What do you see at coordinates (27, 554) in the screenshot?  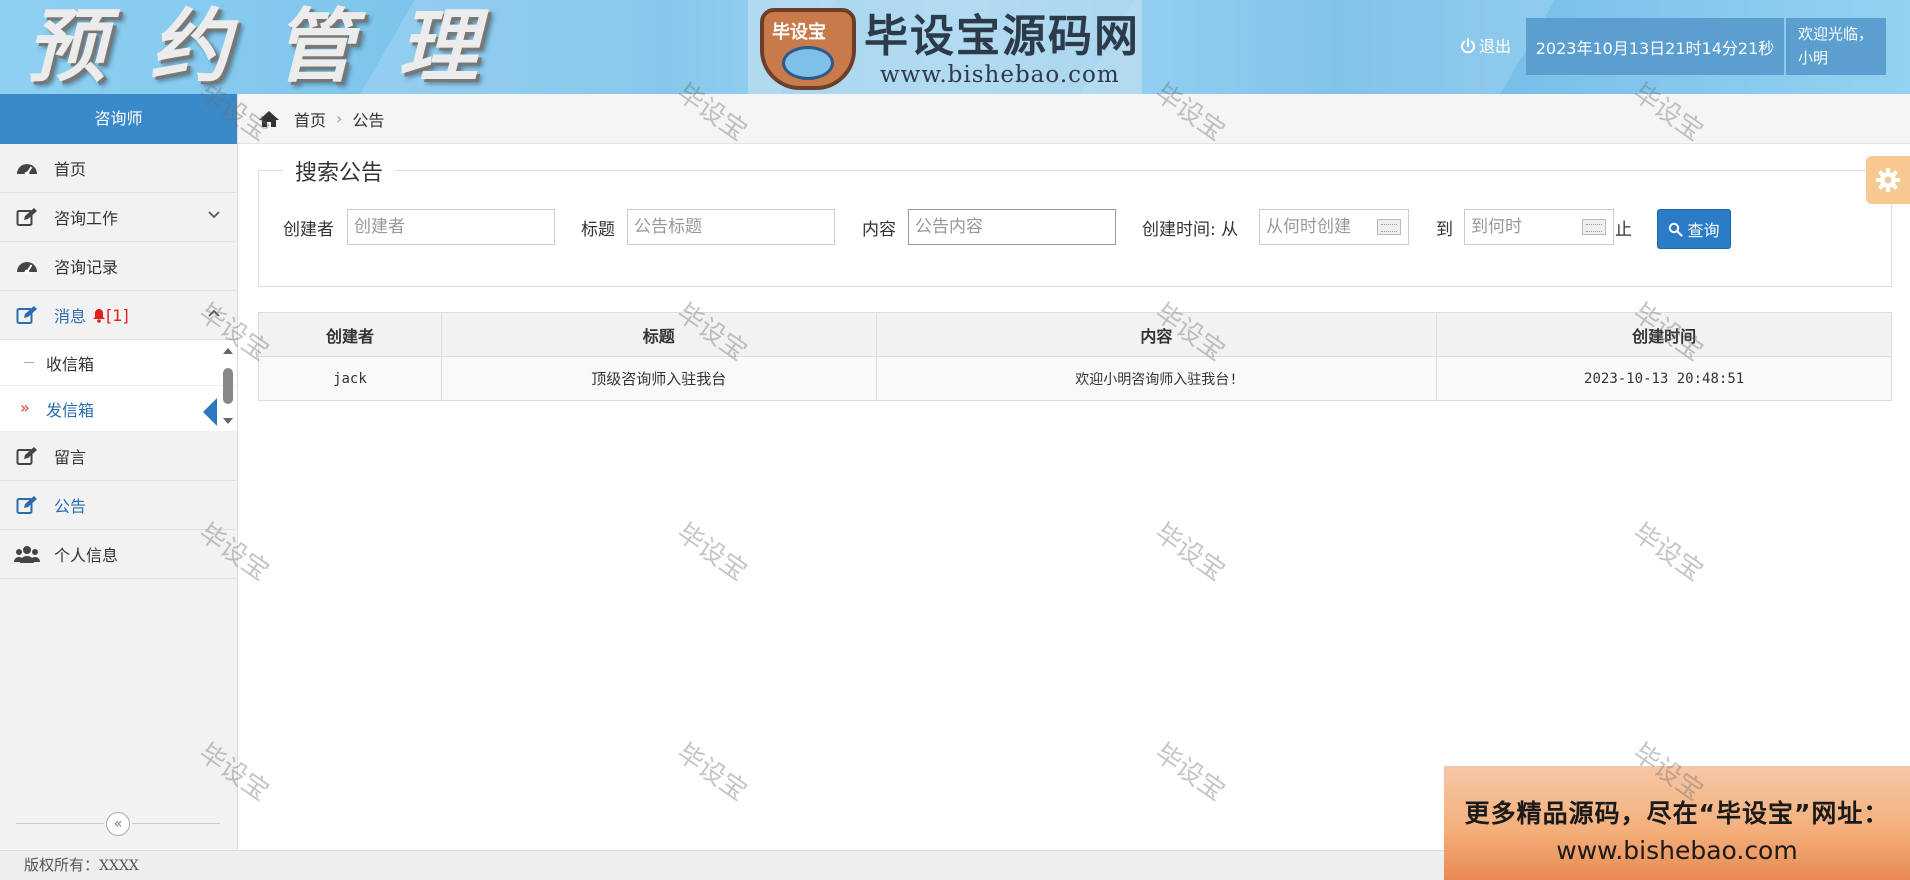 I see `users-icon` at bounding box center [27, 554].